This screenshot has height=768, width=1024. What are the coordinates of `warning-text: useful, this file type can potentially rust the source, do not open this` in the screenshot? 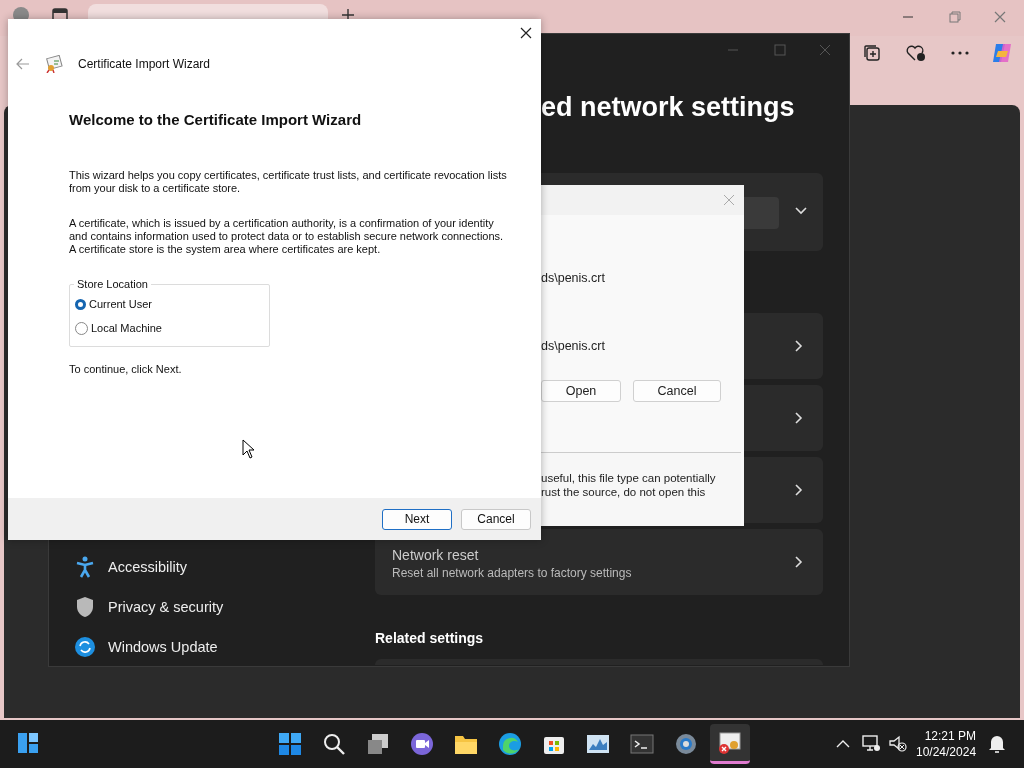 It's located at (628, 485).